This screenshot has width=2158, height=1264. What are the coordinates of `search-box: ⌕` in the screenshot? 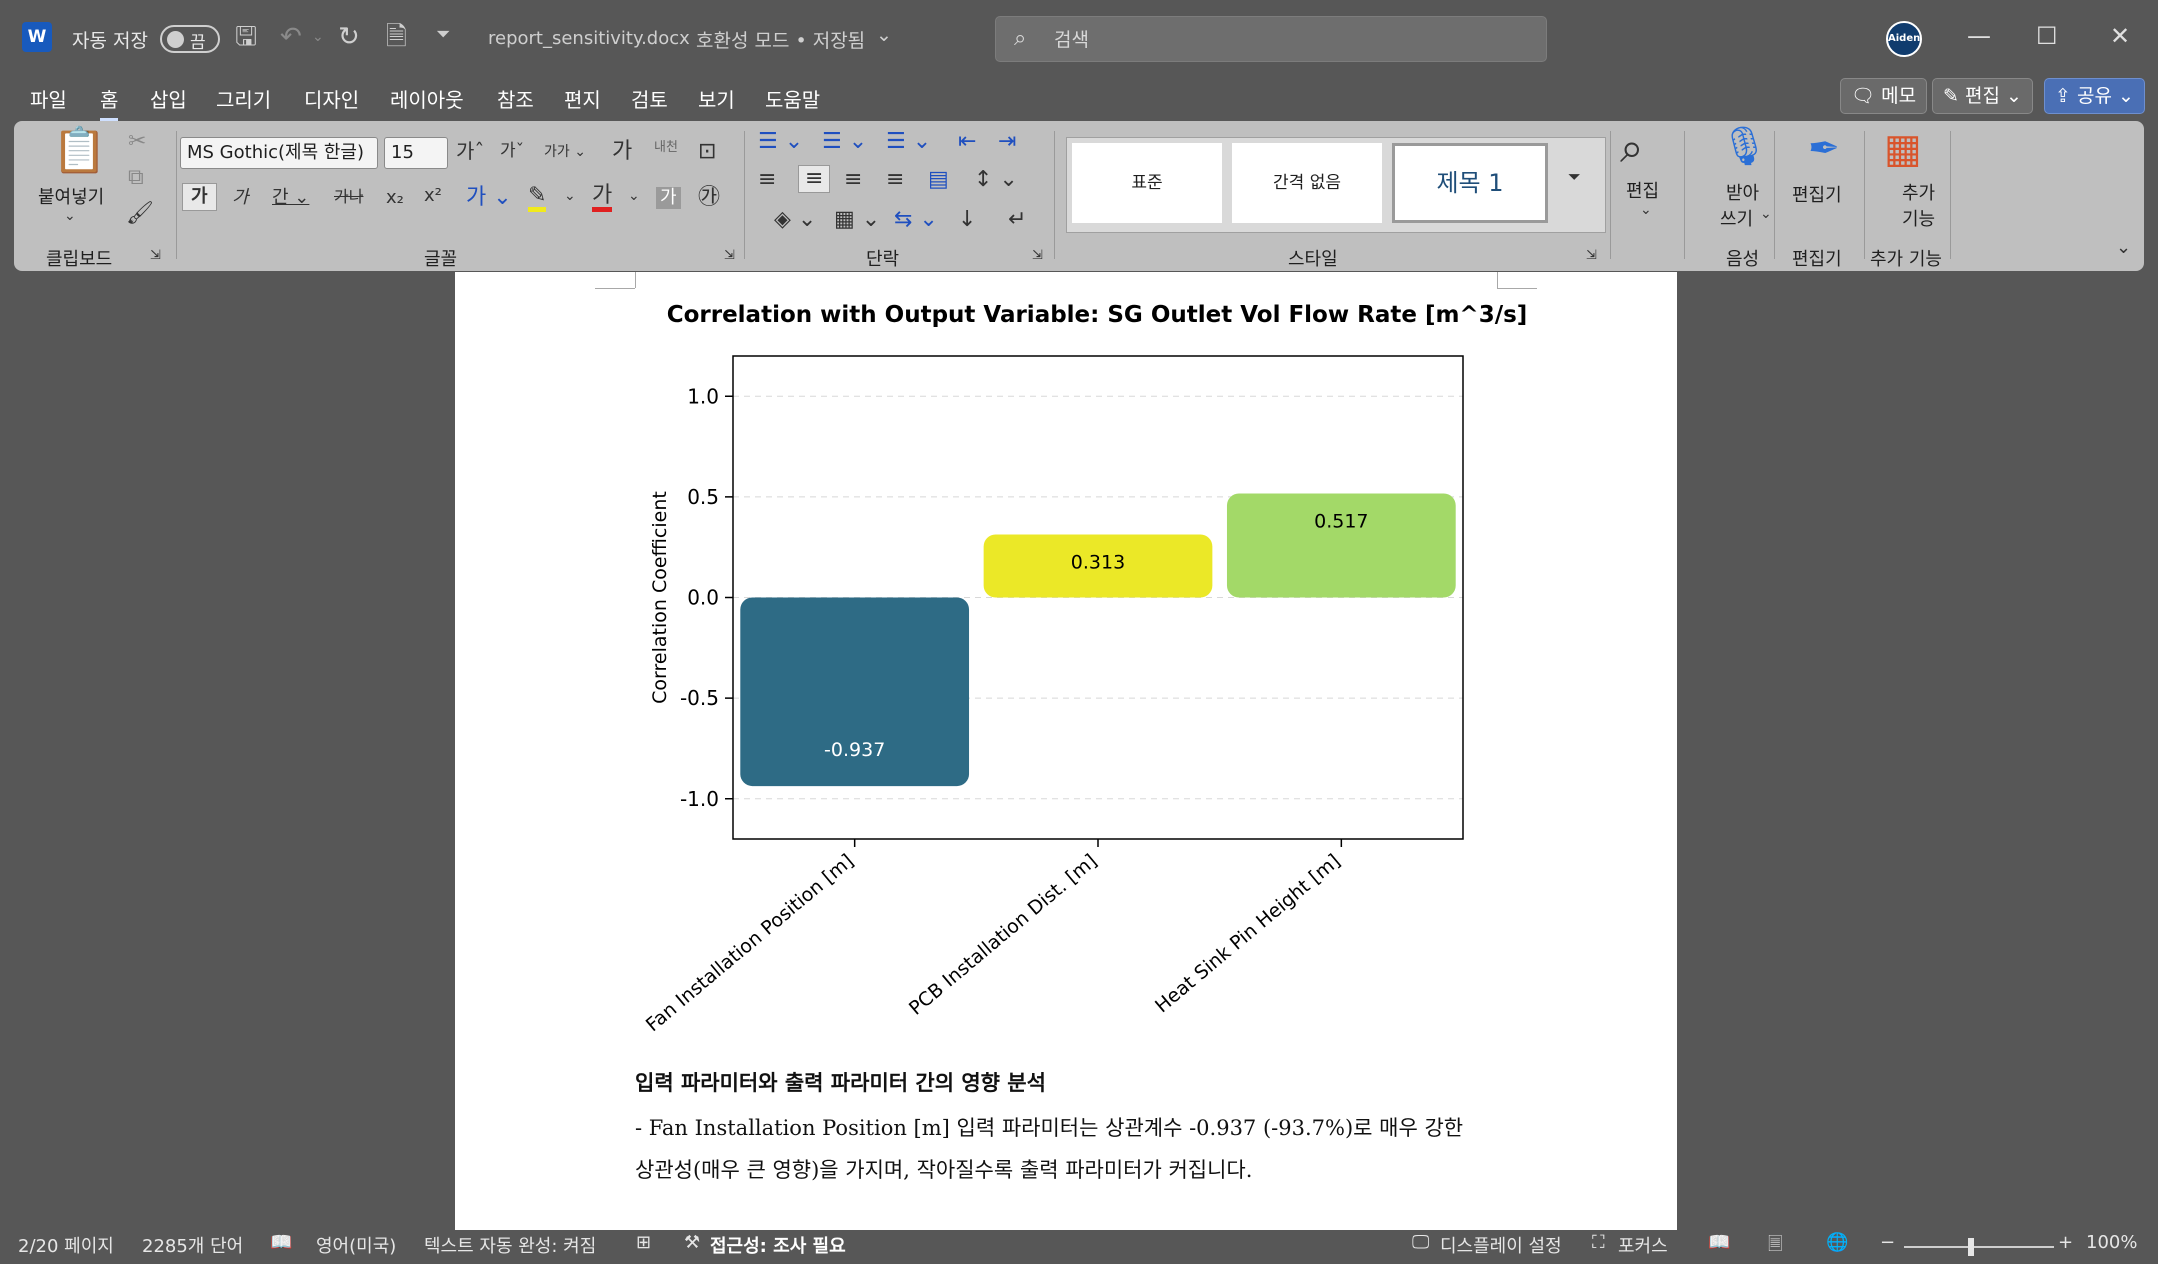 It's located at (1271, 39).